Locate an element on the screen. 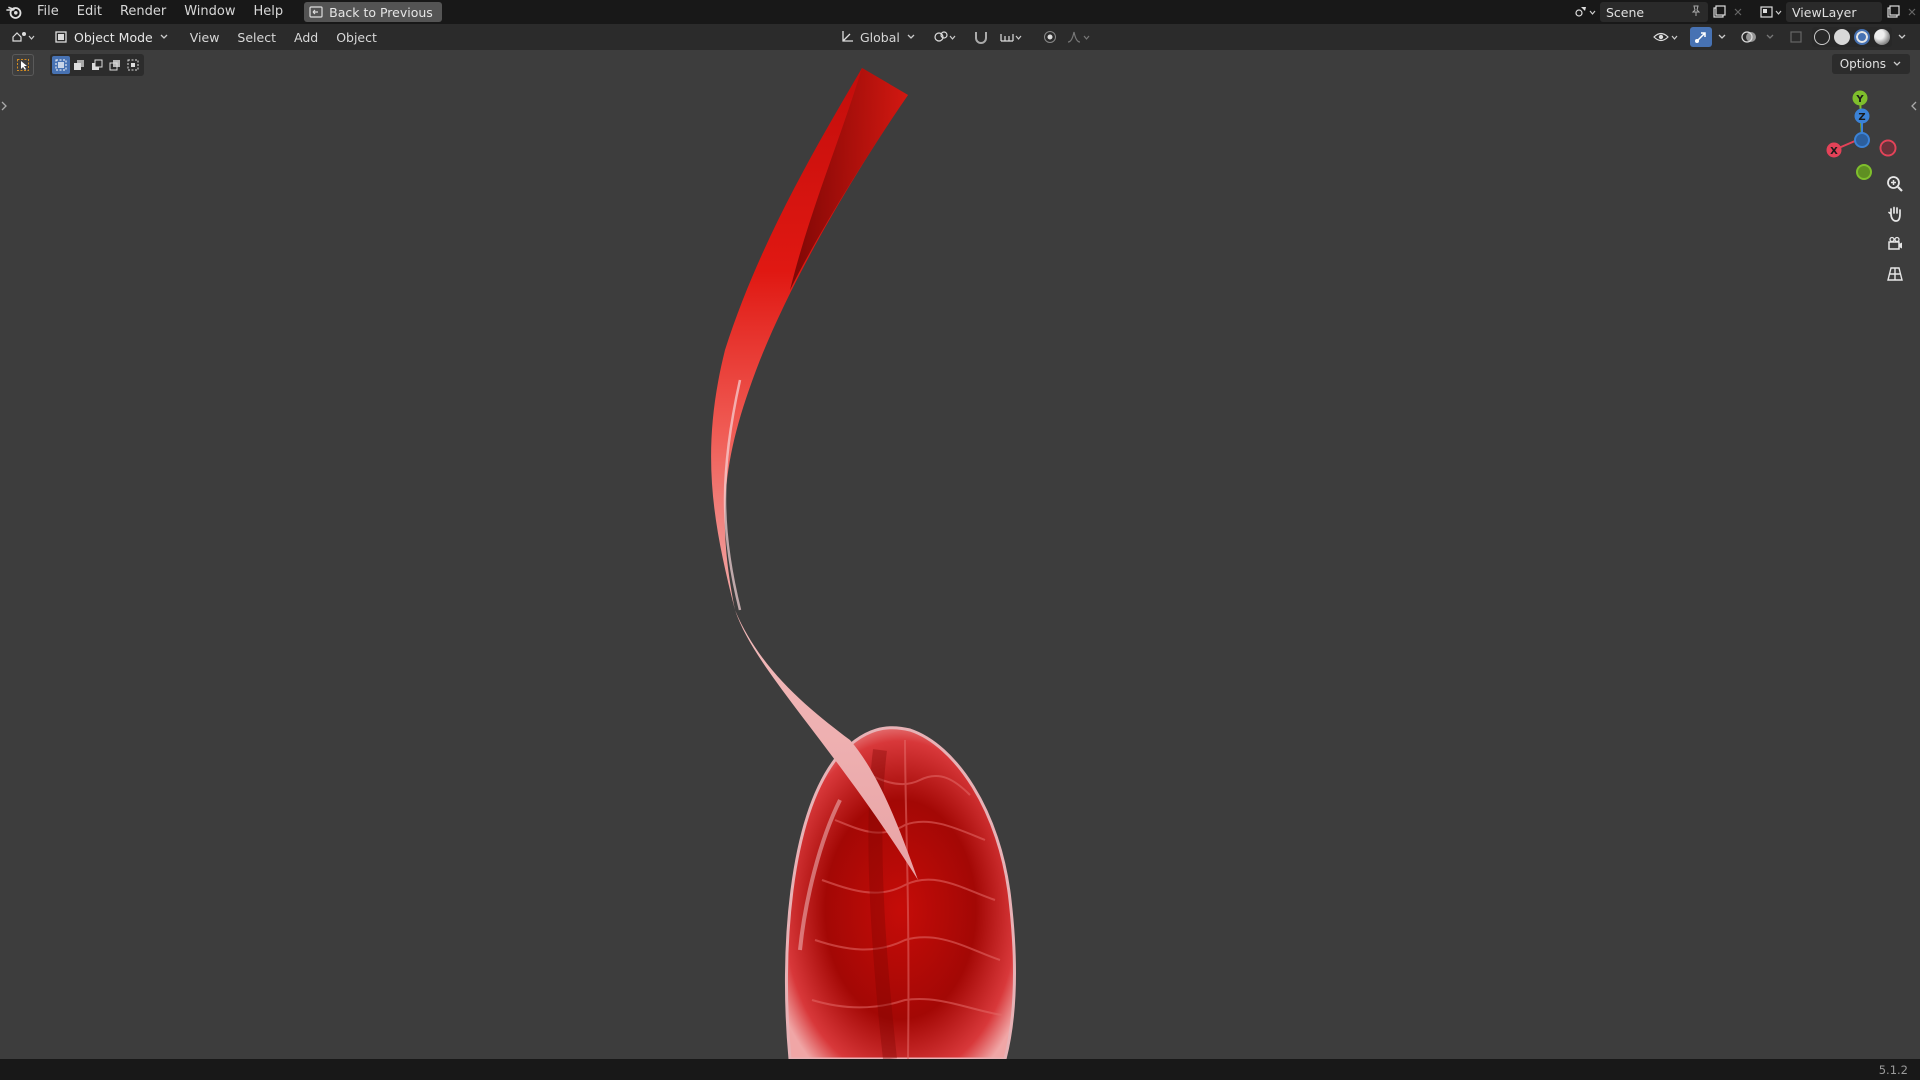 The image size is (1920, 1080). gizmo-dropdown is located at coordinates (1722, 37).